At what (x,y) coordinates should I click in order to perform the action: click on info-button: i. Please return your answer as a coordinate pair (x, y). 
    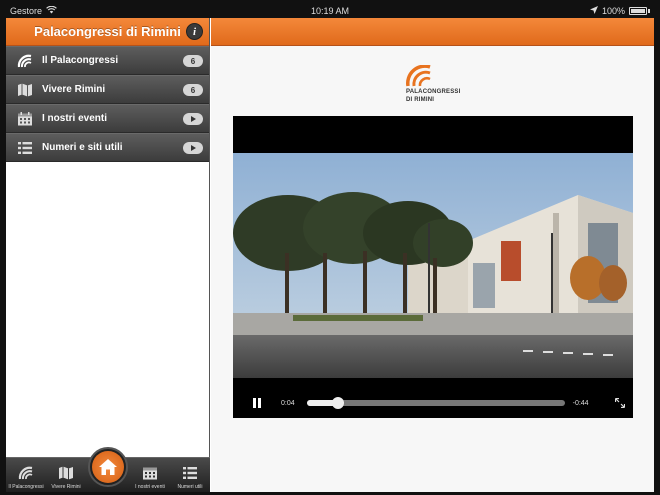
    Looking at the image, I should click on (194, 31).